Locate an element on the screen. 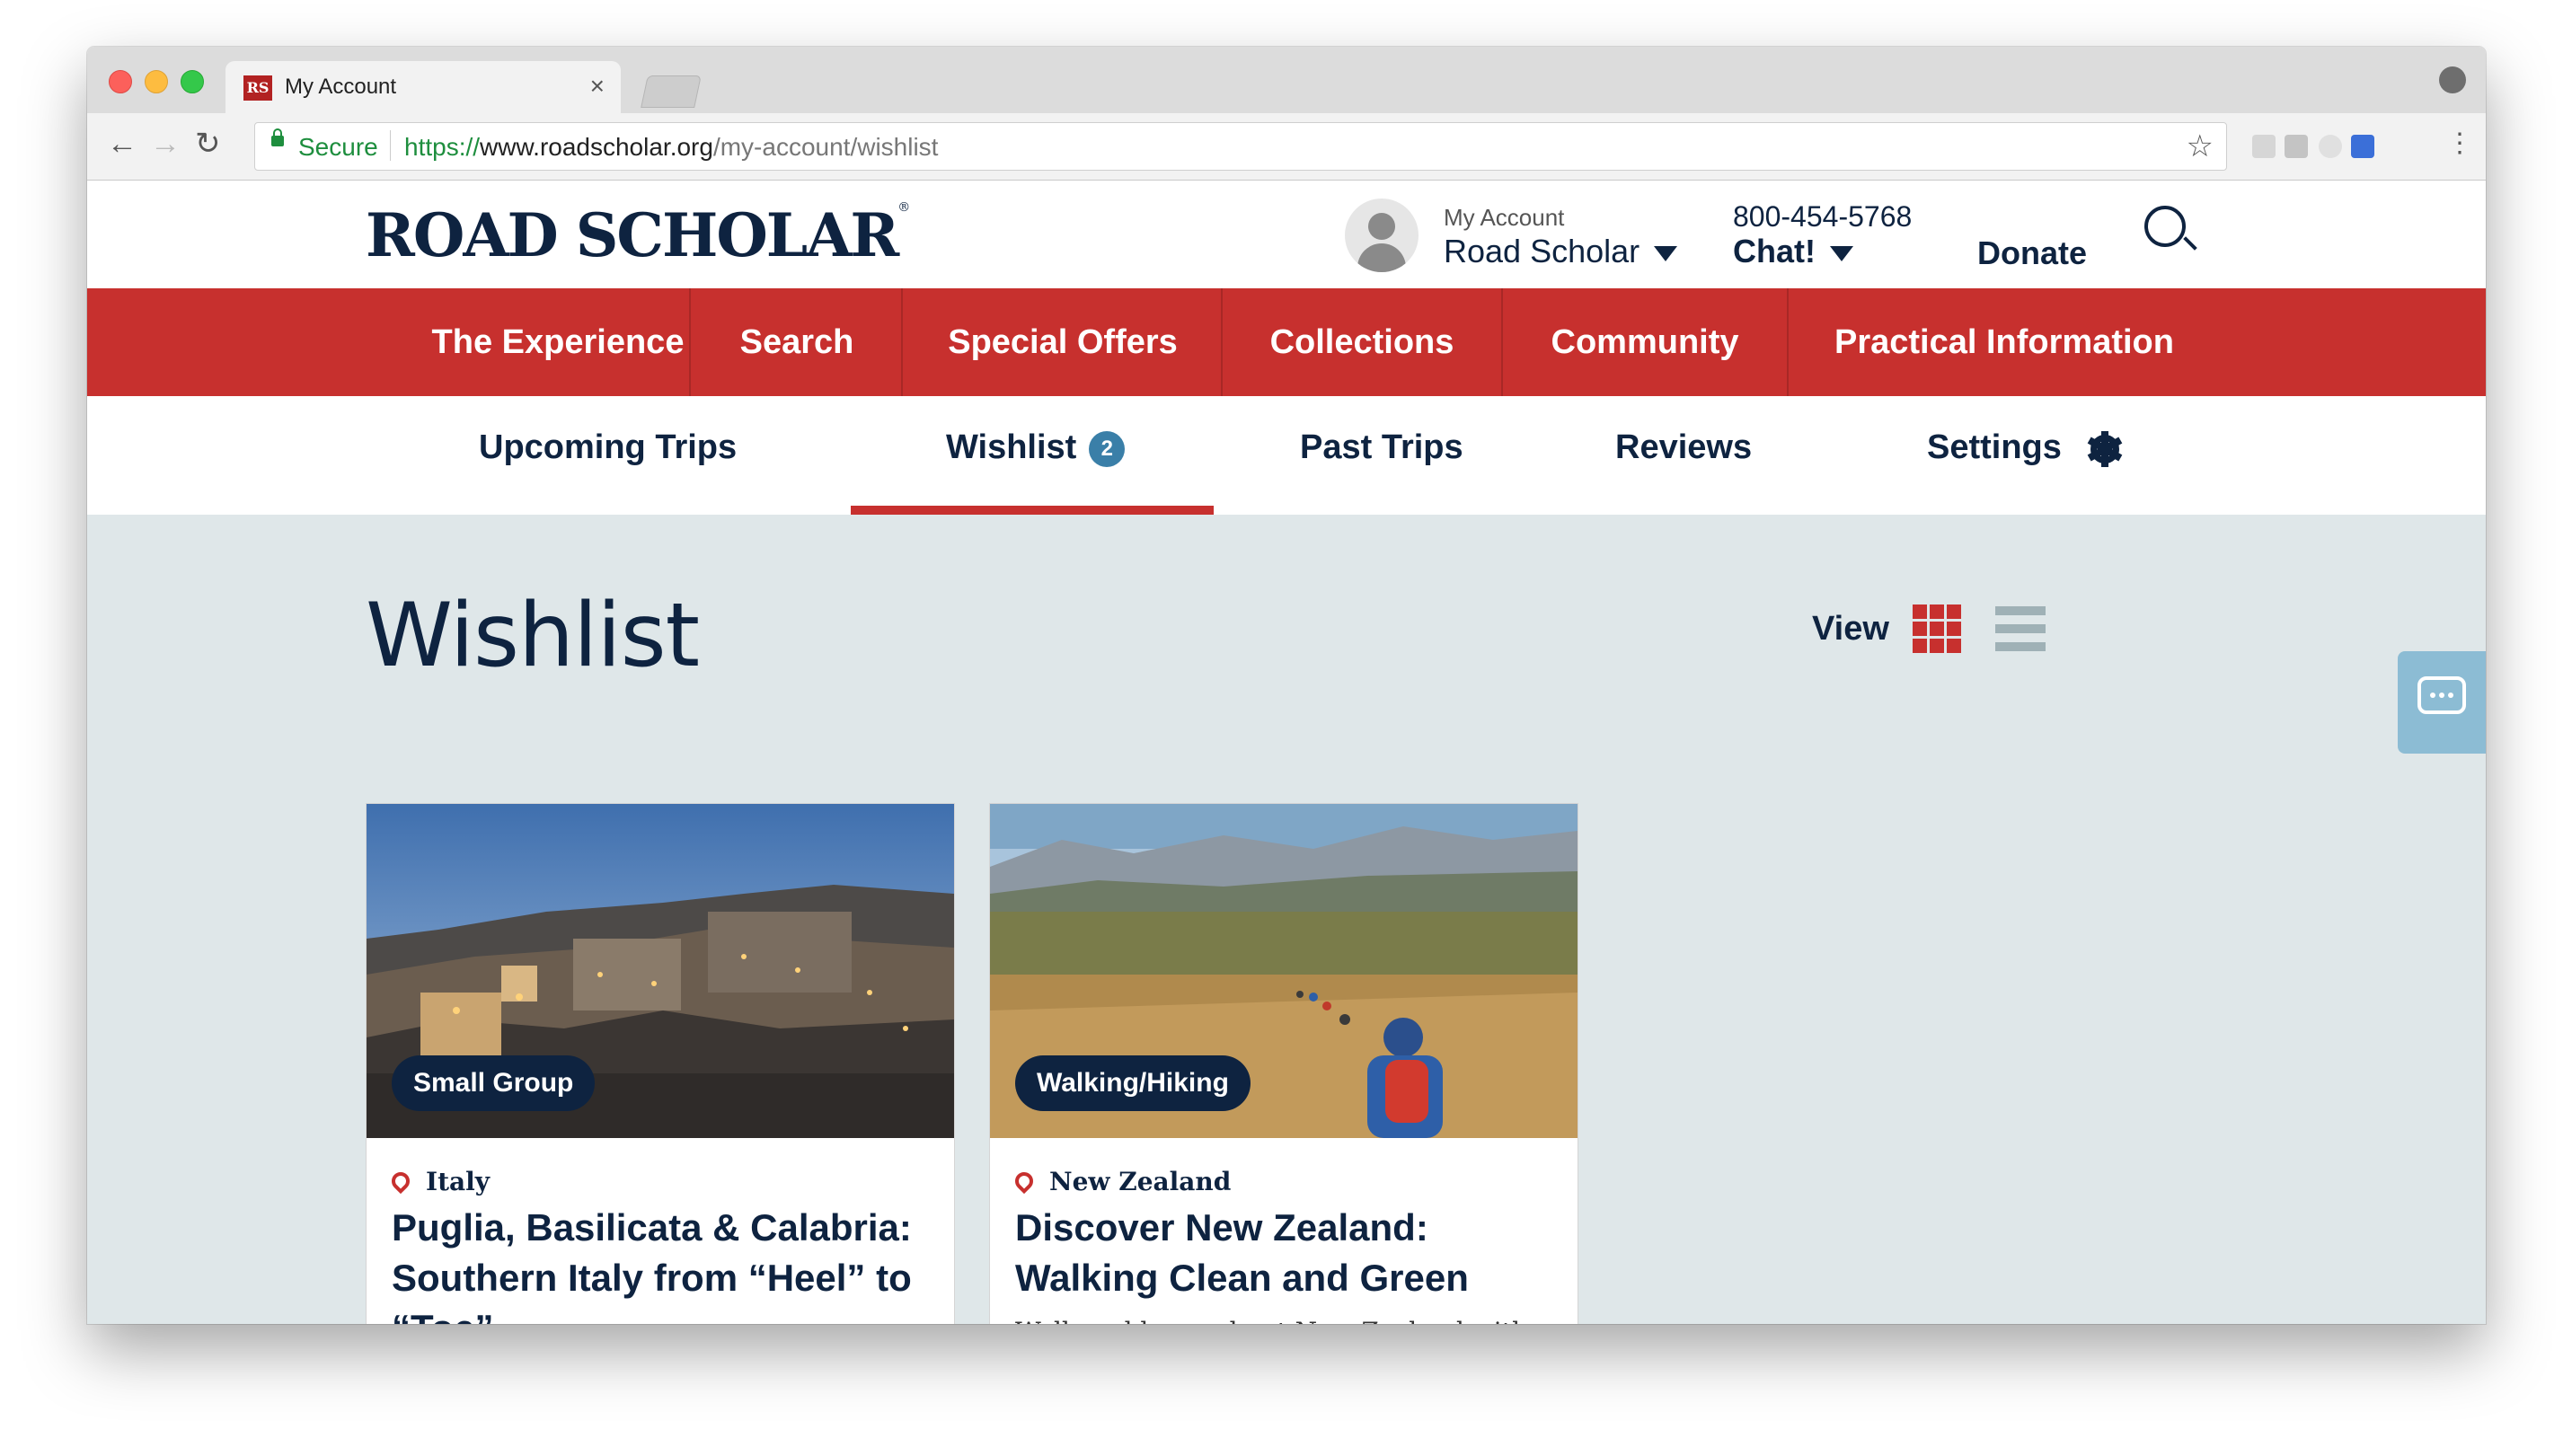 This screenshot has height=1456, width=2572. tab-wishlist: Wishlist 2 is located at coordinates (1036, 448).